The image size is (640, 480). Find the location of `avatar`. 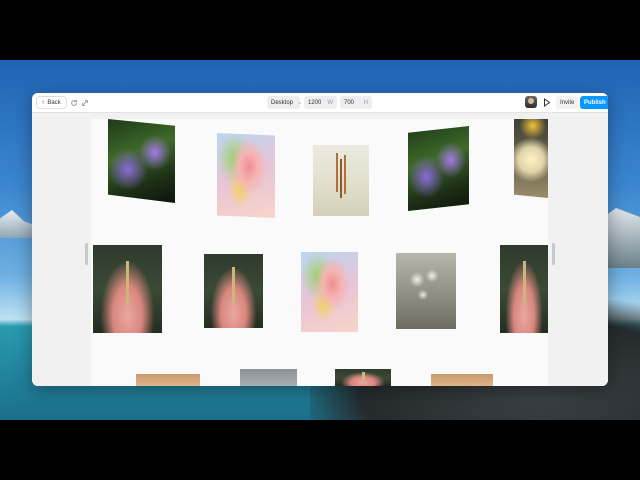

avatar is located at coordinates (531, 102).